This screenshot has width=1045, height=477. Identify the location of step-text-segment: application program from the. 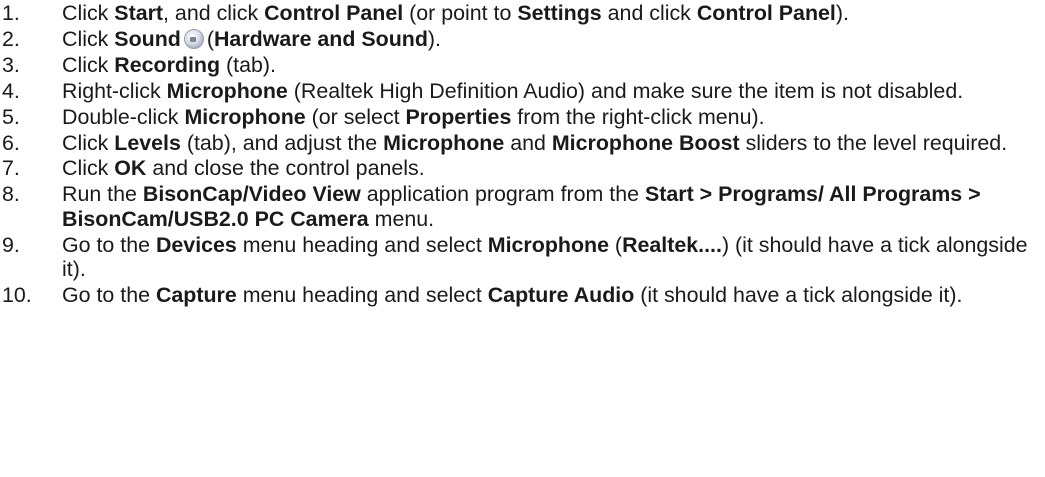
(502, 194).